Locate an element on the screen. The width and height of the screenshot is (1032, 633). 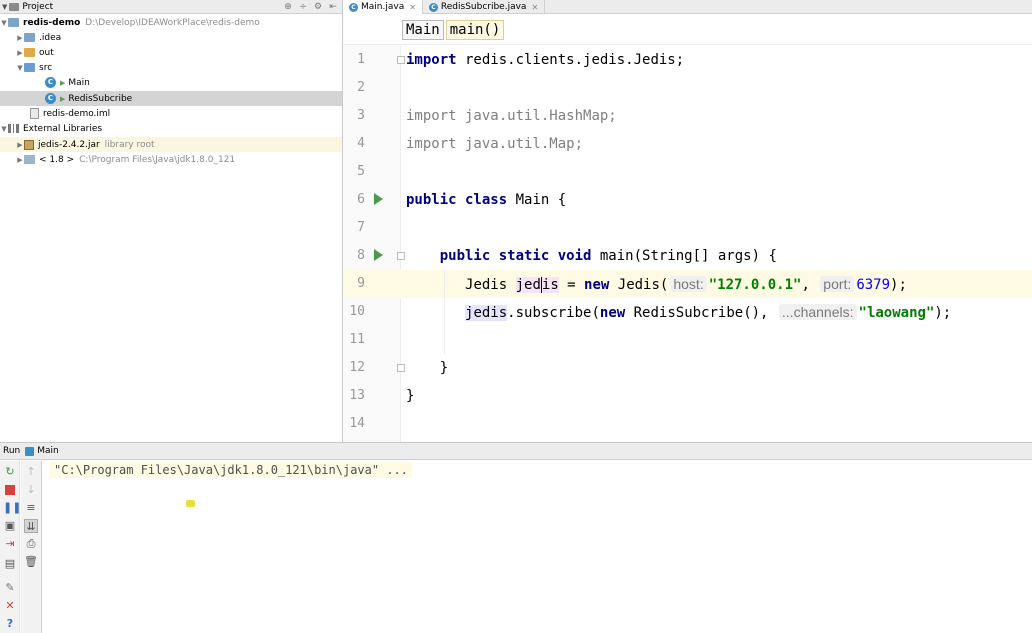
code-line-14: 14 is located at coordinates (687, 424).